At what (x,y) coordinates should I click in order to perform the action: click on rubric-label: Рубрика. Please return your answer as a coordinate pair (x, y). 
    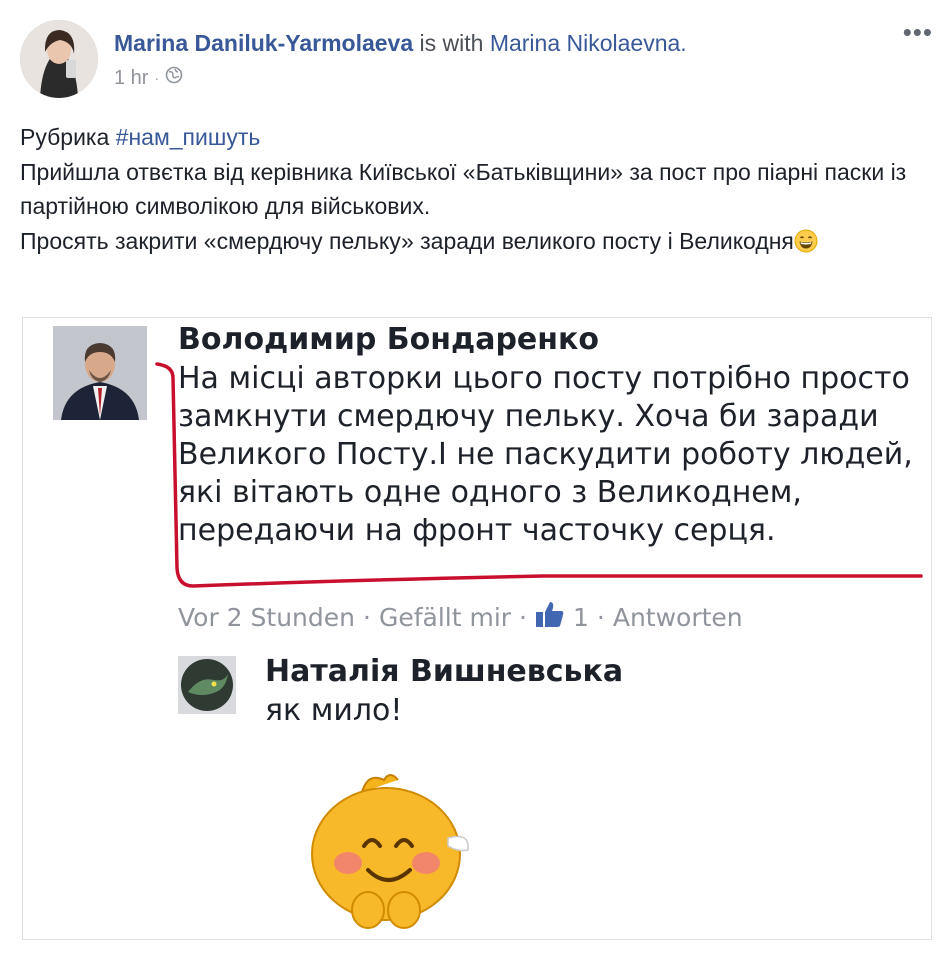
    Looking at the image, I should click on (68, 137).